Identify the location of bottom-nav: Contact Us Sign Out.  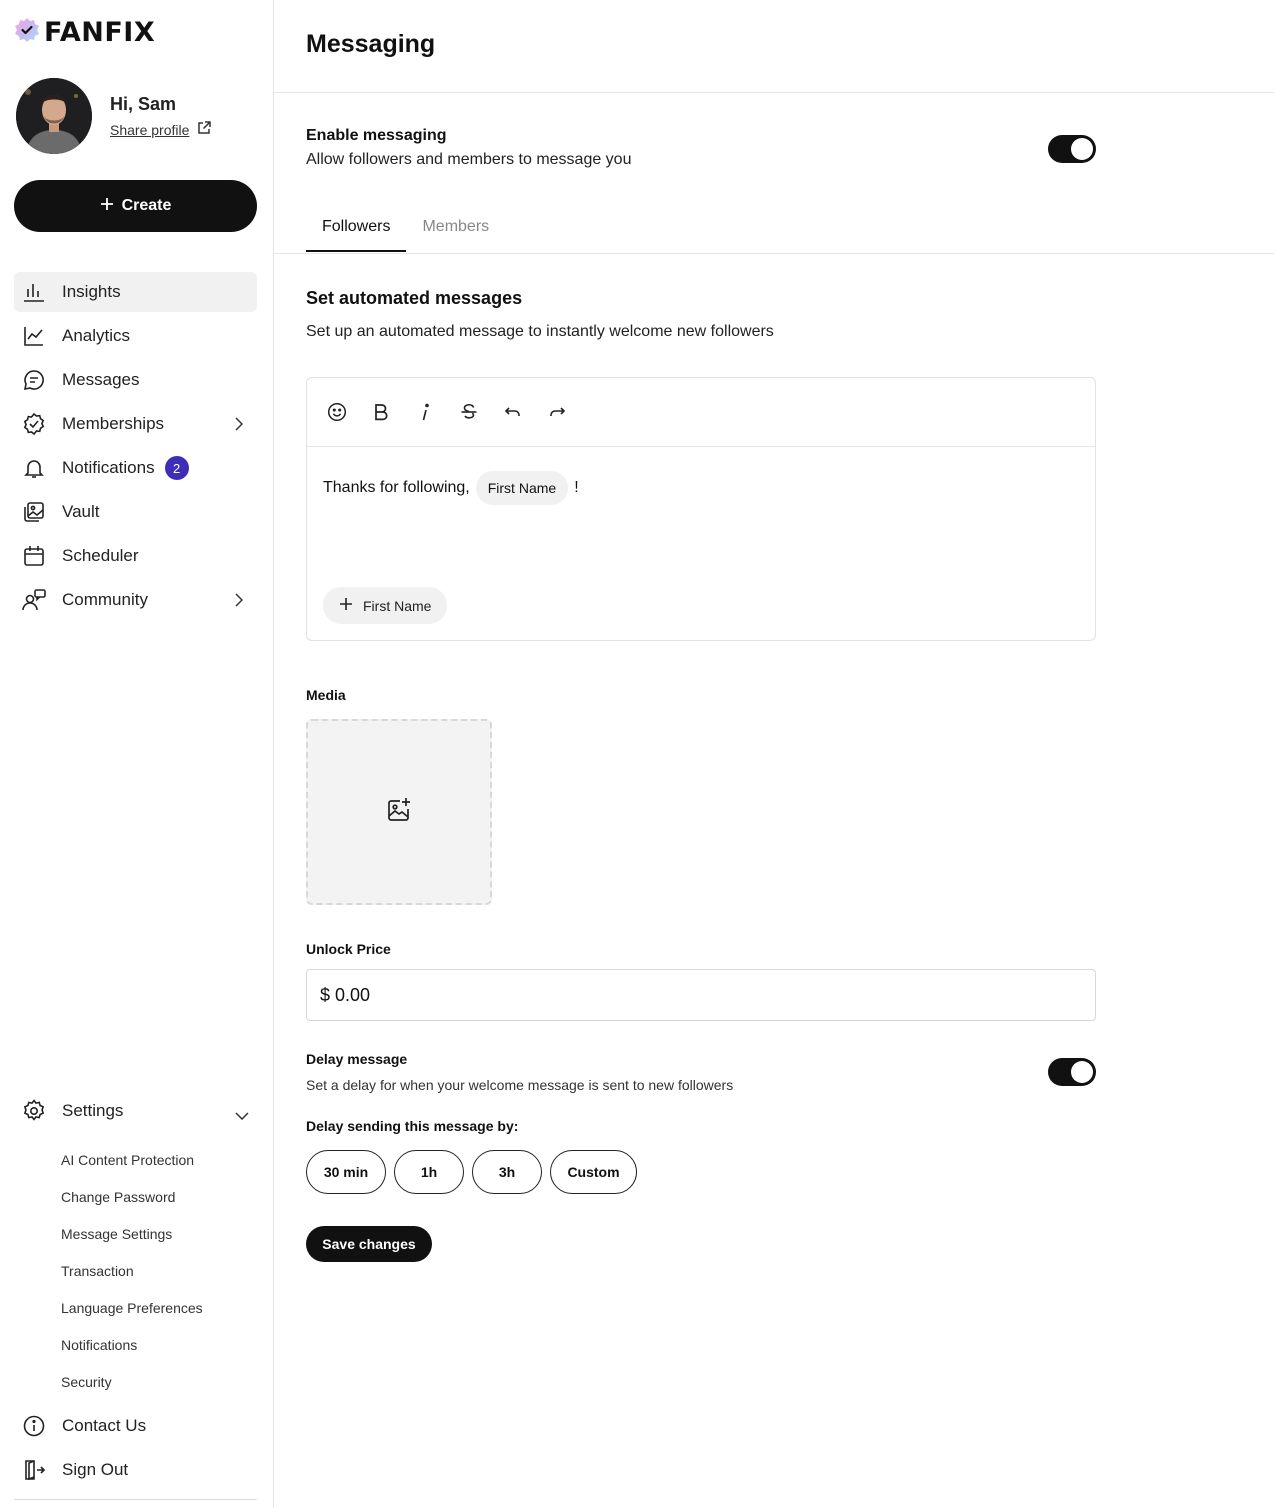
(135, 1450).